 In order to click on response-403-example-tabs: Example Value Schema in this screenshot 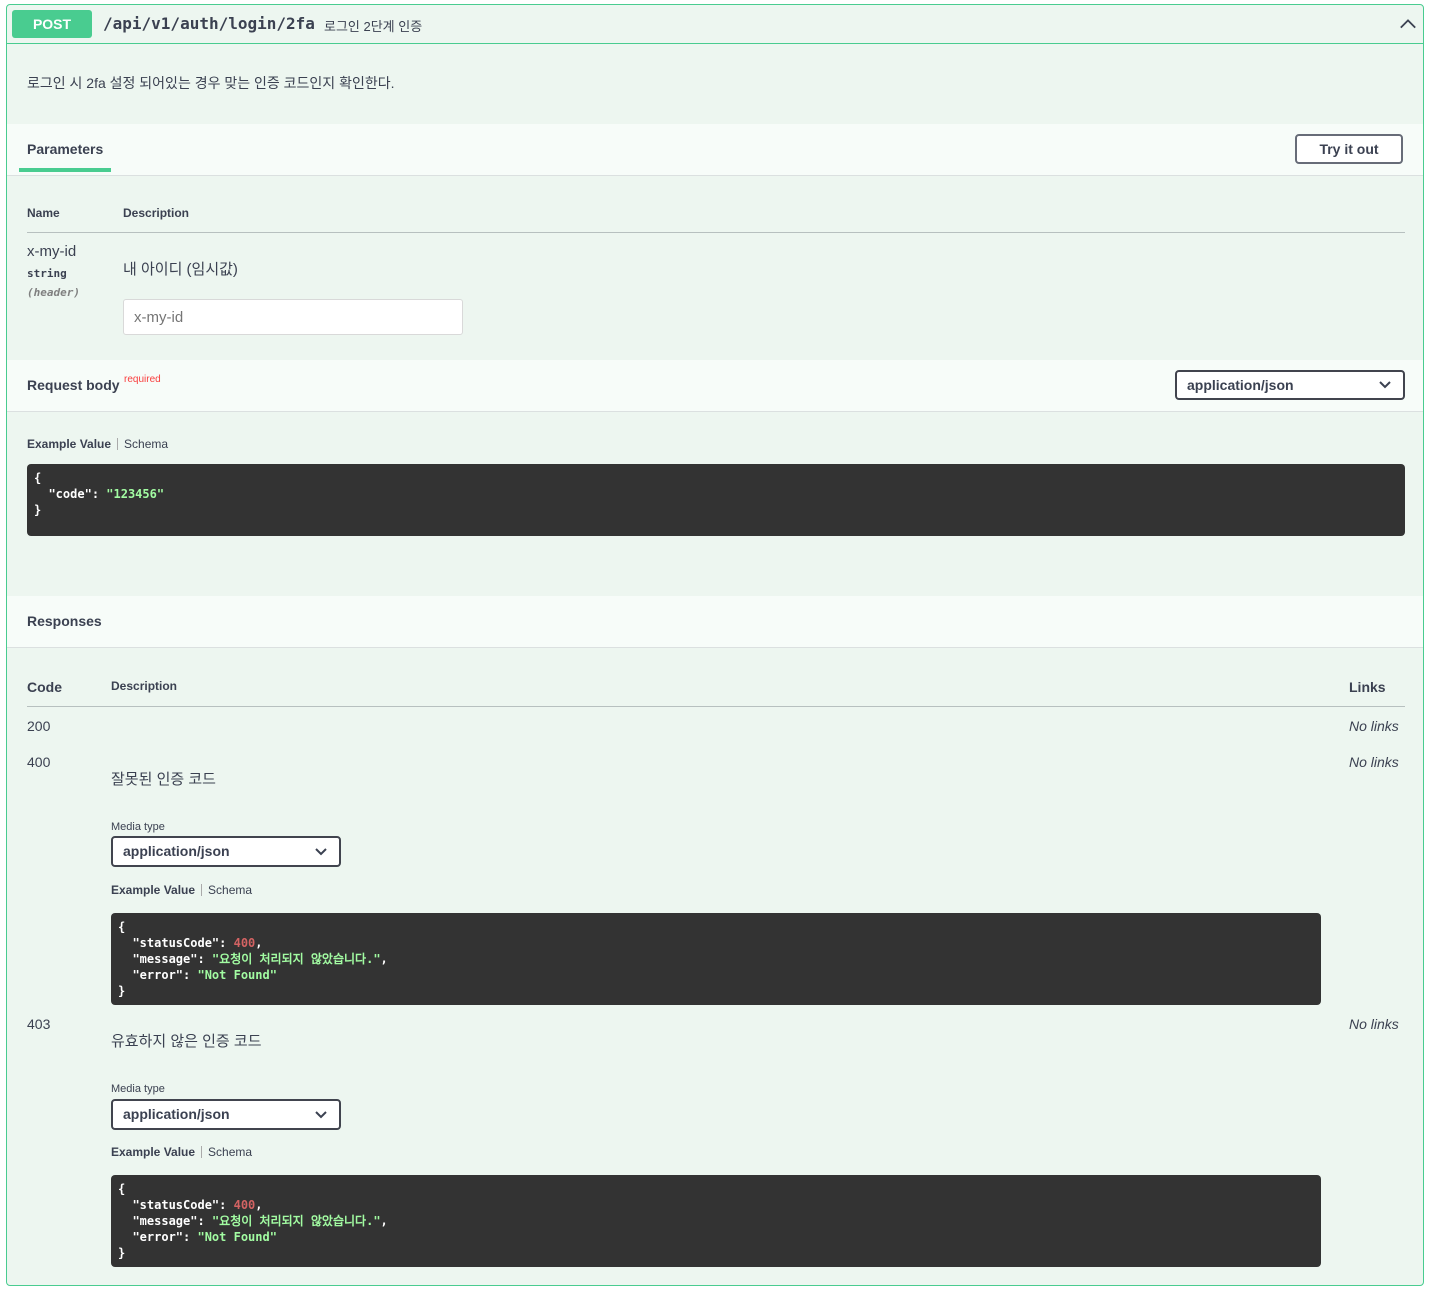, I will do `click(181, 1152)`.